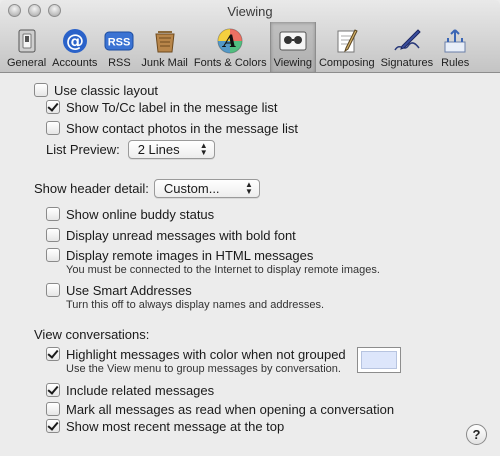 The height and width of the screenshot is (456, 500). I want to click on toolbar-composing-label: Composing, so click(346, 63).